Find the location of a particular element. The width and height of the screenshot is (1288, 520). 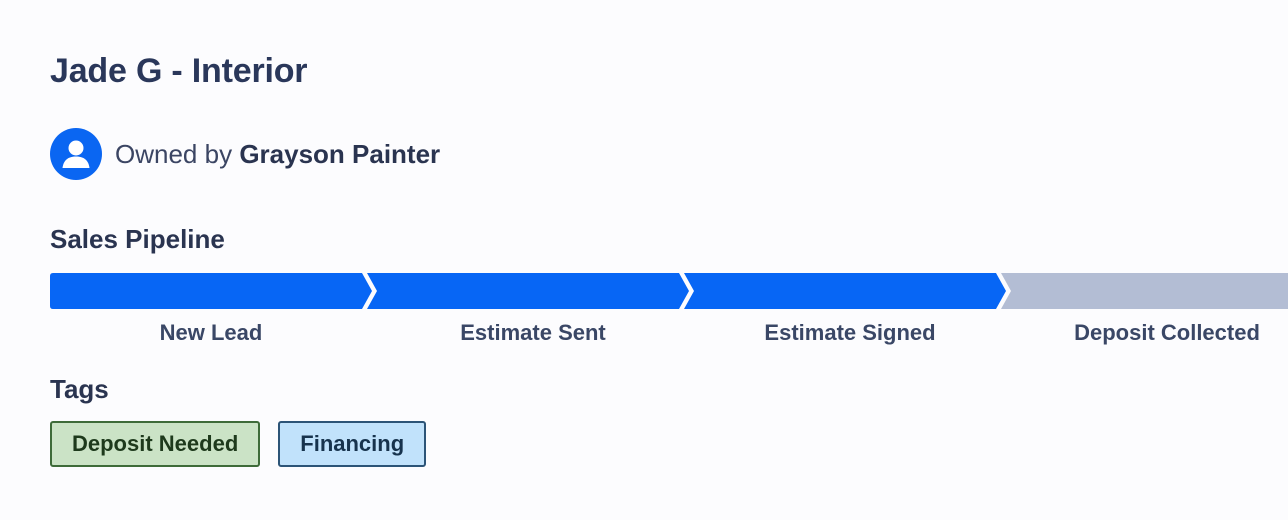

pipeline-steps is located at coordinates (669, 291).